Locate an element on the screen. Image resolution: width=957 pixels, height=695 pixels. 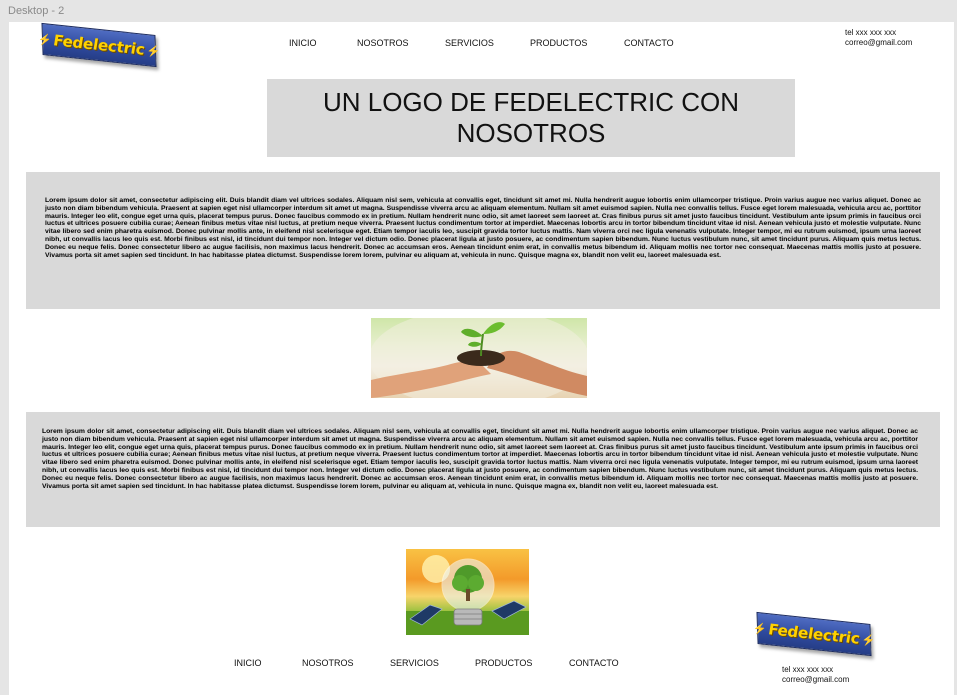
hero-title: UN LOGO DE FEDELECTRIC CON NOSOTROS is located at coordinates (531, 117).